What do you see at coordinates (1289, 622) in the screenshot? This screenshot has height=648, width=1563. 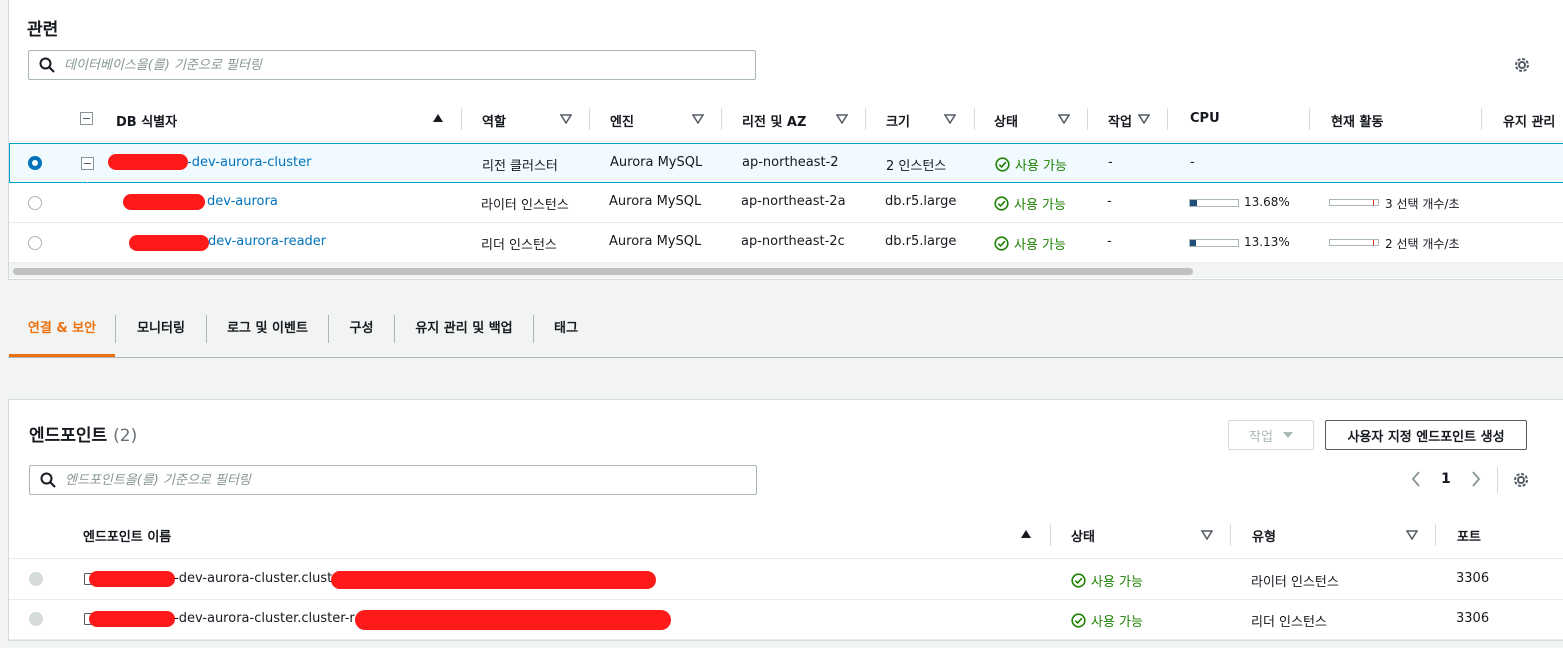 I see `type-cell: 리더 인스턴스` at bounding box center [1289, 622].